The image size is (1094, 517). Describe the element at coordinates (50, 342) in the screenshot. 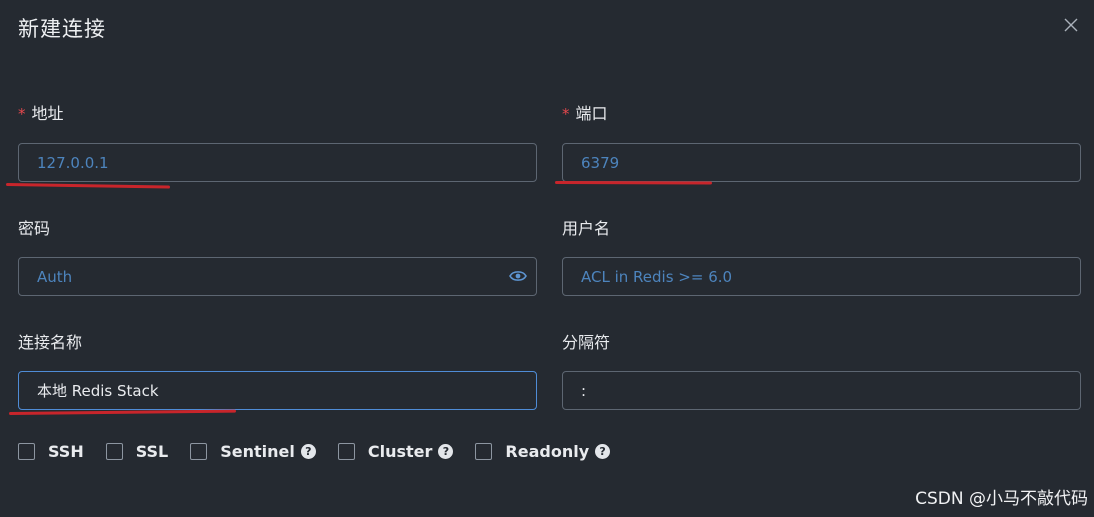

I see `connection-name-label: 连接名称` at that location.